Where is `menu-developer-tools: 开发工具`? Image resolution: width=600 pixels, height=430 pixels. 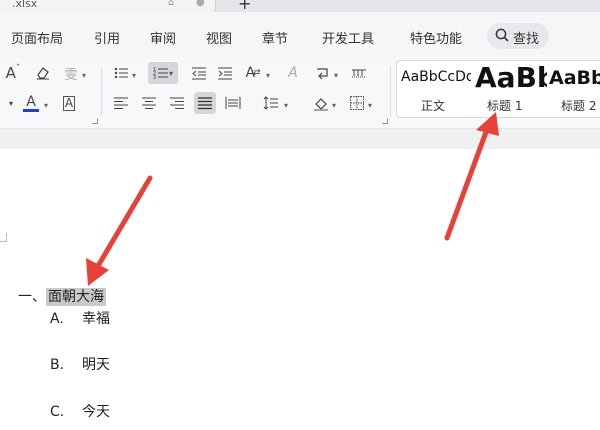 menu-developer-tools: 开发工具 is located at coordinates (348, 37).